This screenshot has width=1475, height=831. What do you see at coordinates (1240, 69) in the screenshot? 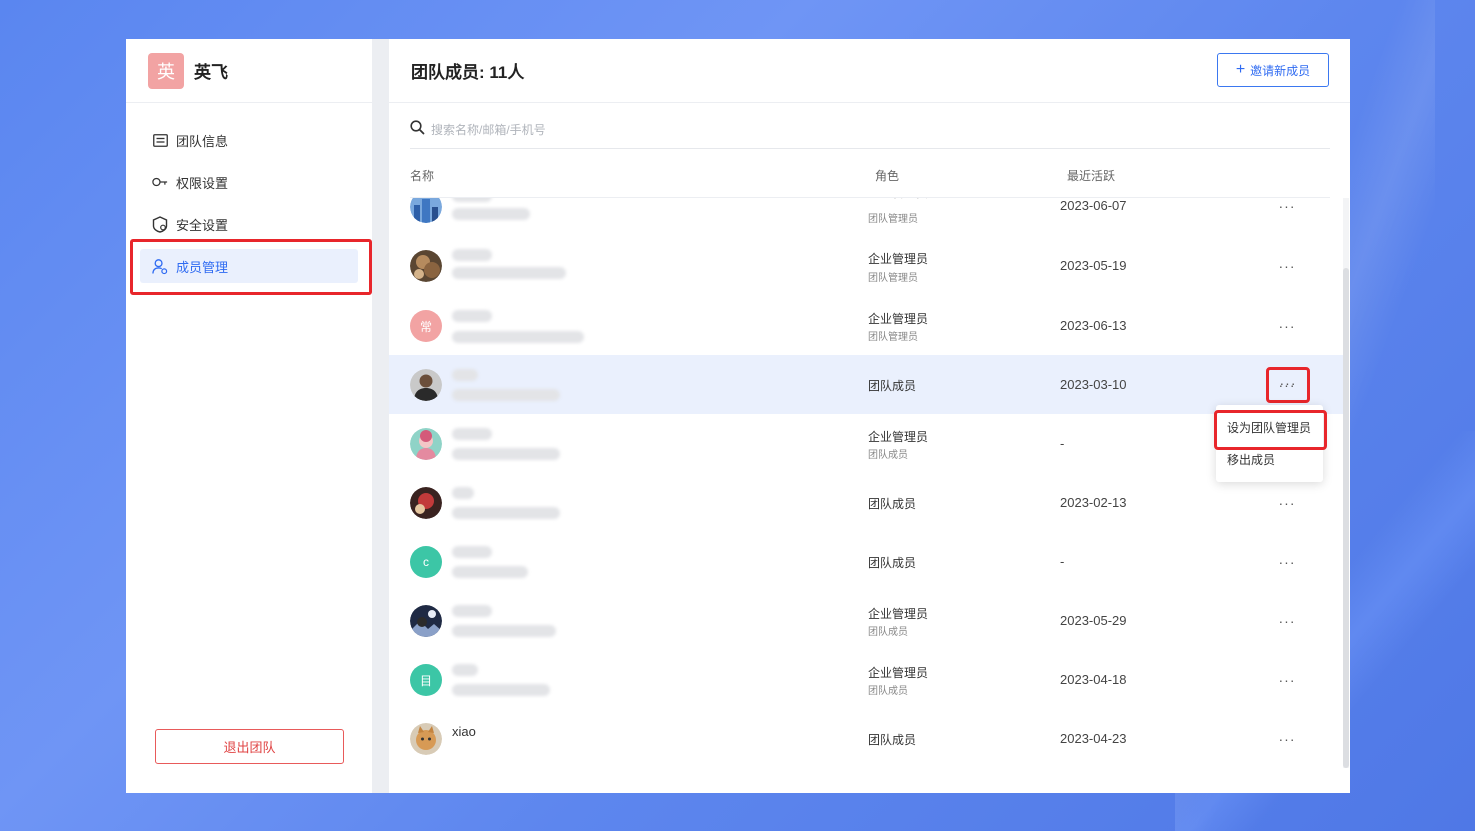
I see `plus-icon: +` at bounding box center [1240, 69].